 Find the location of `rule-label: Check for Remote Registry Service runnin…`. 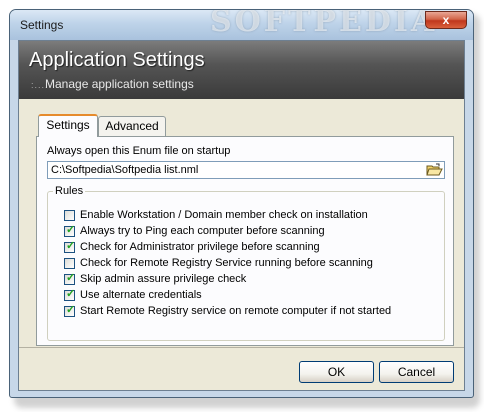

rule-label: Check for Remote Registry Service runnin… is located at coordinates (226, 263).